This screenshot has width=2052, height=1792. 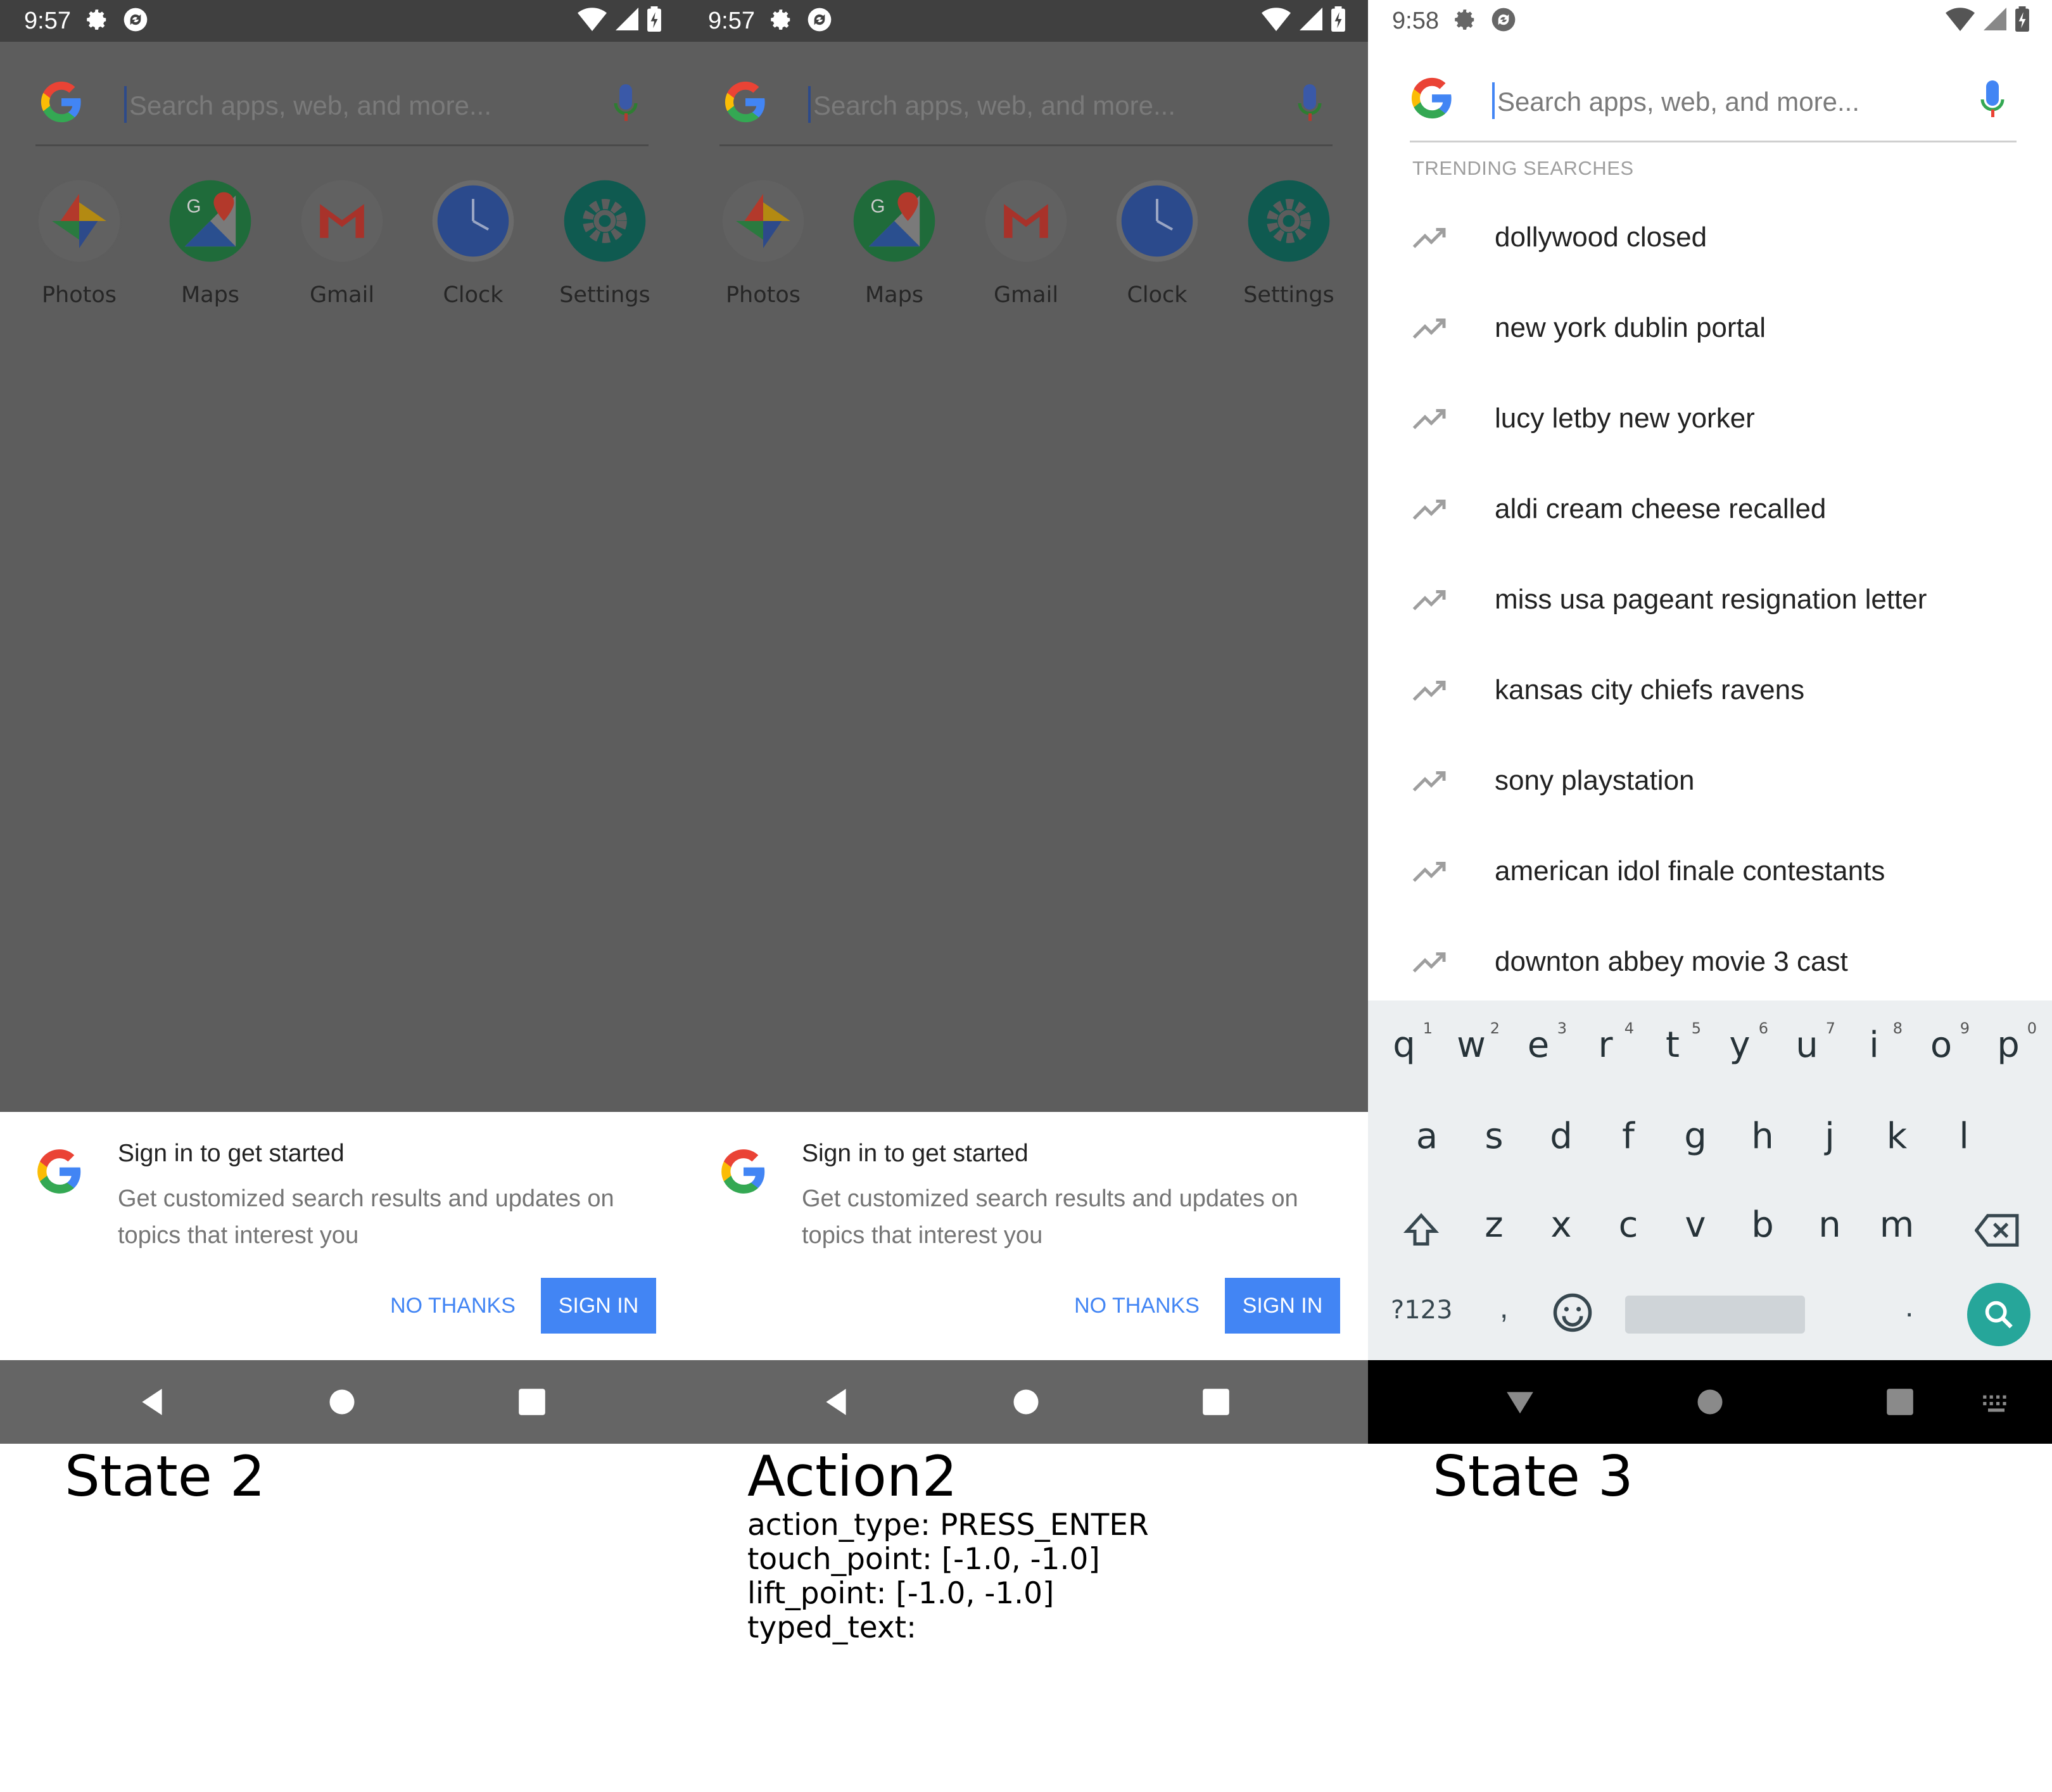 What do you see at coordinates (1421, 1230) in the screenshot?
I see `shift-icon` at bounding box center [1421, 1230].